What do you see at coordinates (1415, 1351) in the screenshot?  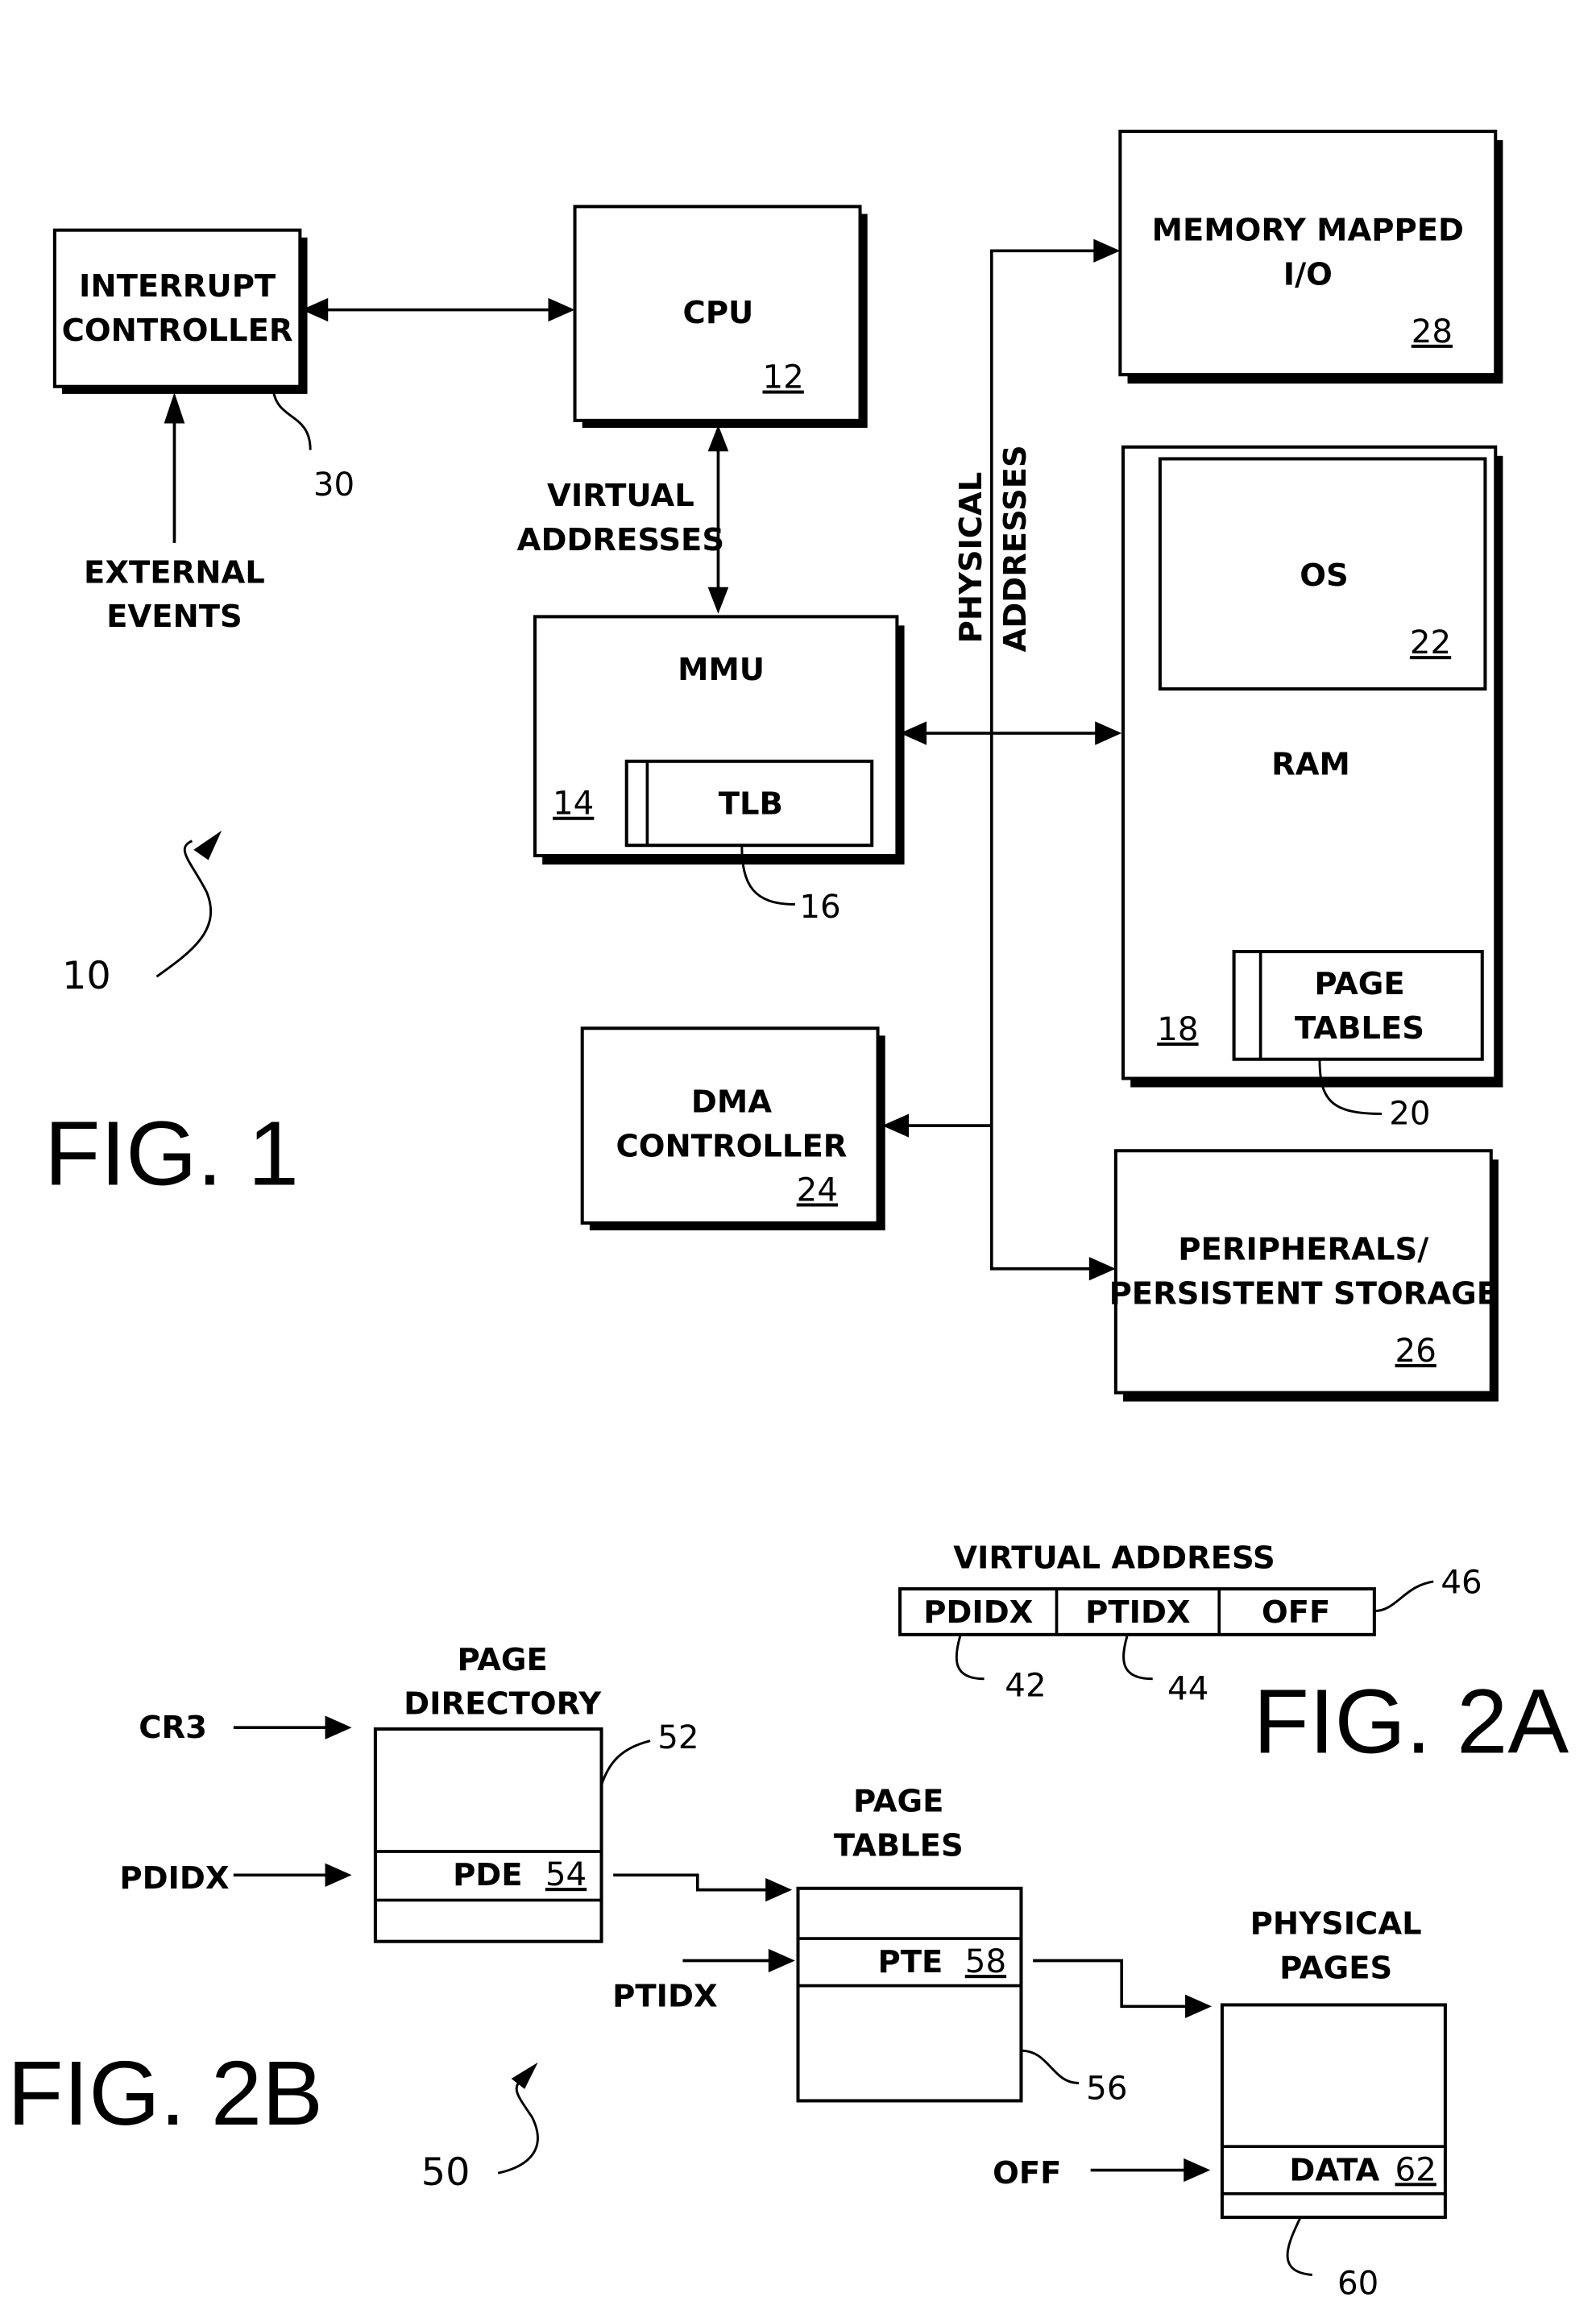 I see `ref-26: 26` at bounding box center [1415, 1351].